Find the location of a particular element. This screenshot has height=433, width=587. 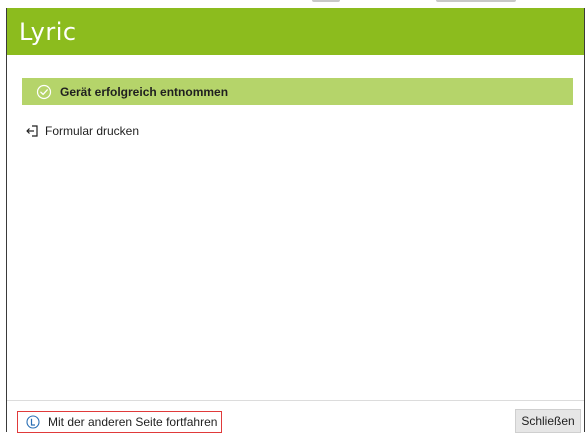

app-header: Lyric is located at coordinates (295, 31).